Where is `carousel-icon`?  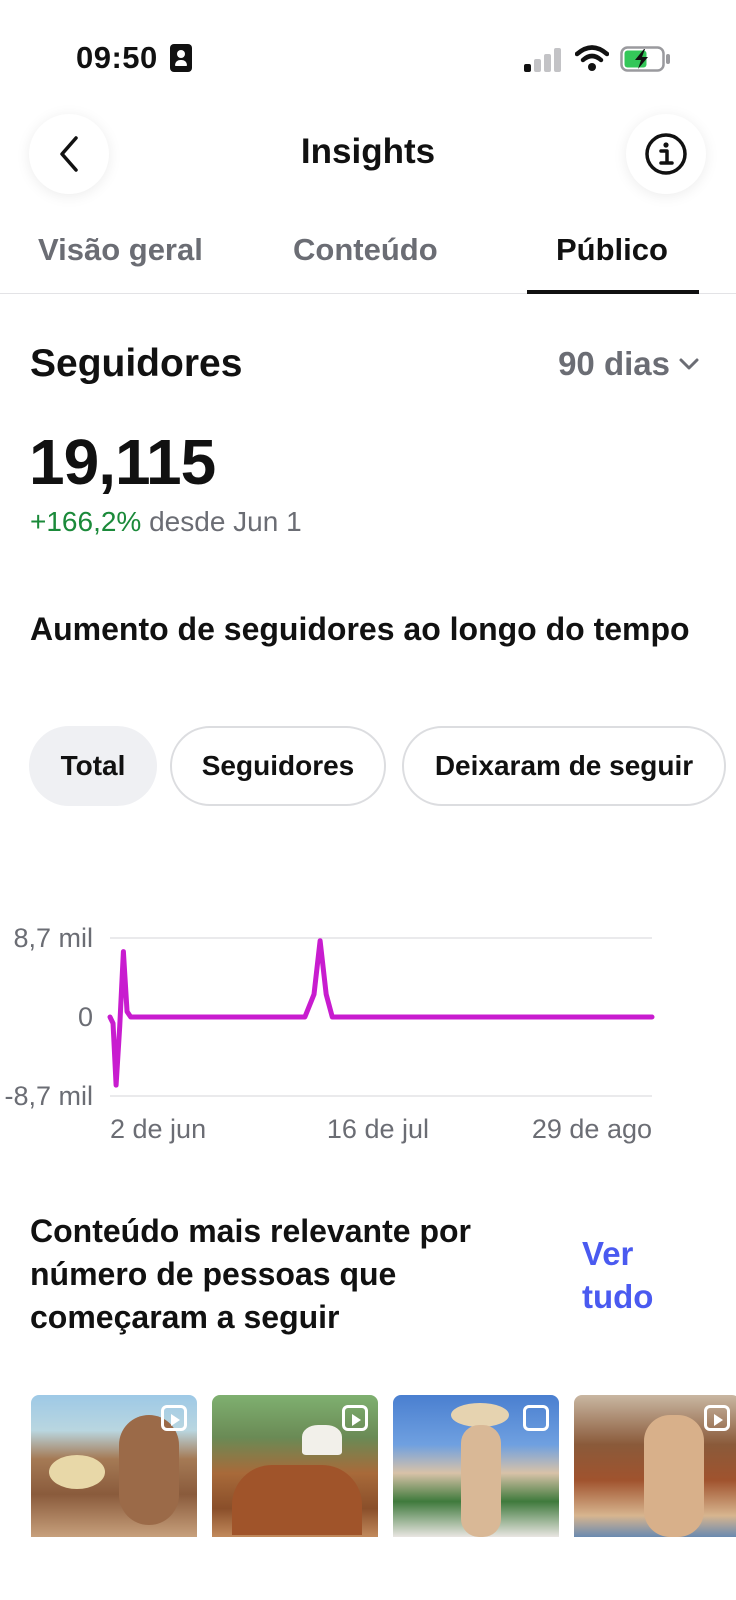 carousel-icon is located at coordinates (536, 1418).